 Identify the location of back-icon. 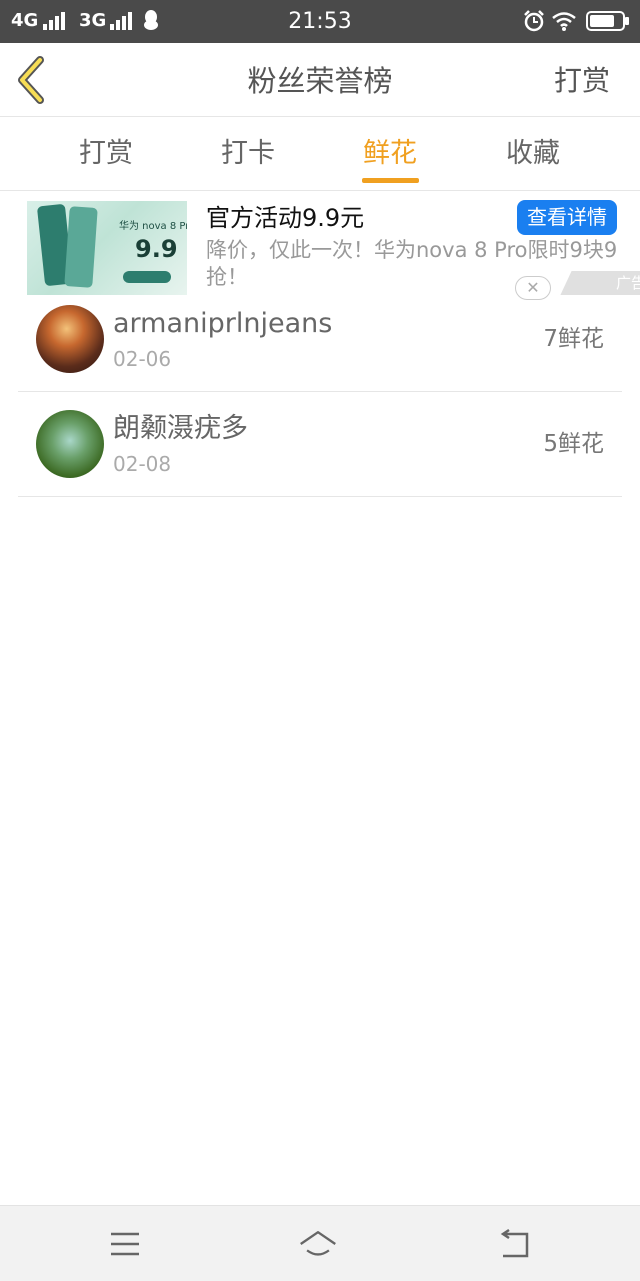
(515, 1244).